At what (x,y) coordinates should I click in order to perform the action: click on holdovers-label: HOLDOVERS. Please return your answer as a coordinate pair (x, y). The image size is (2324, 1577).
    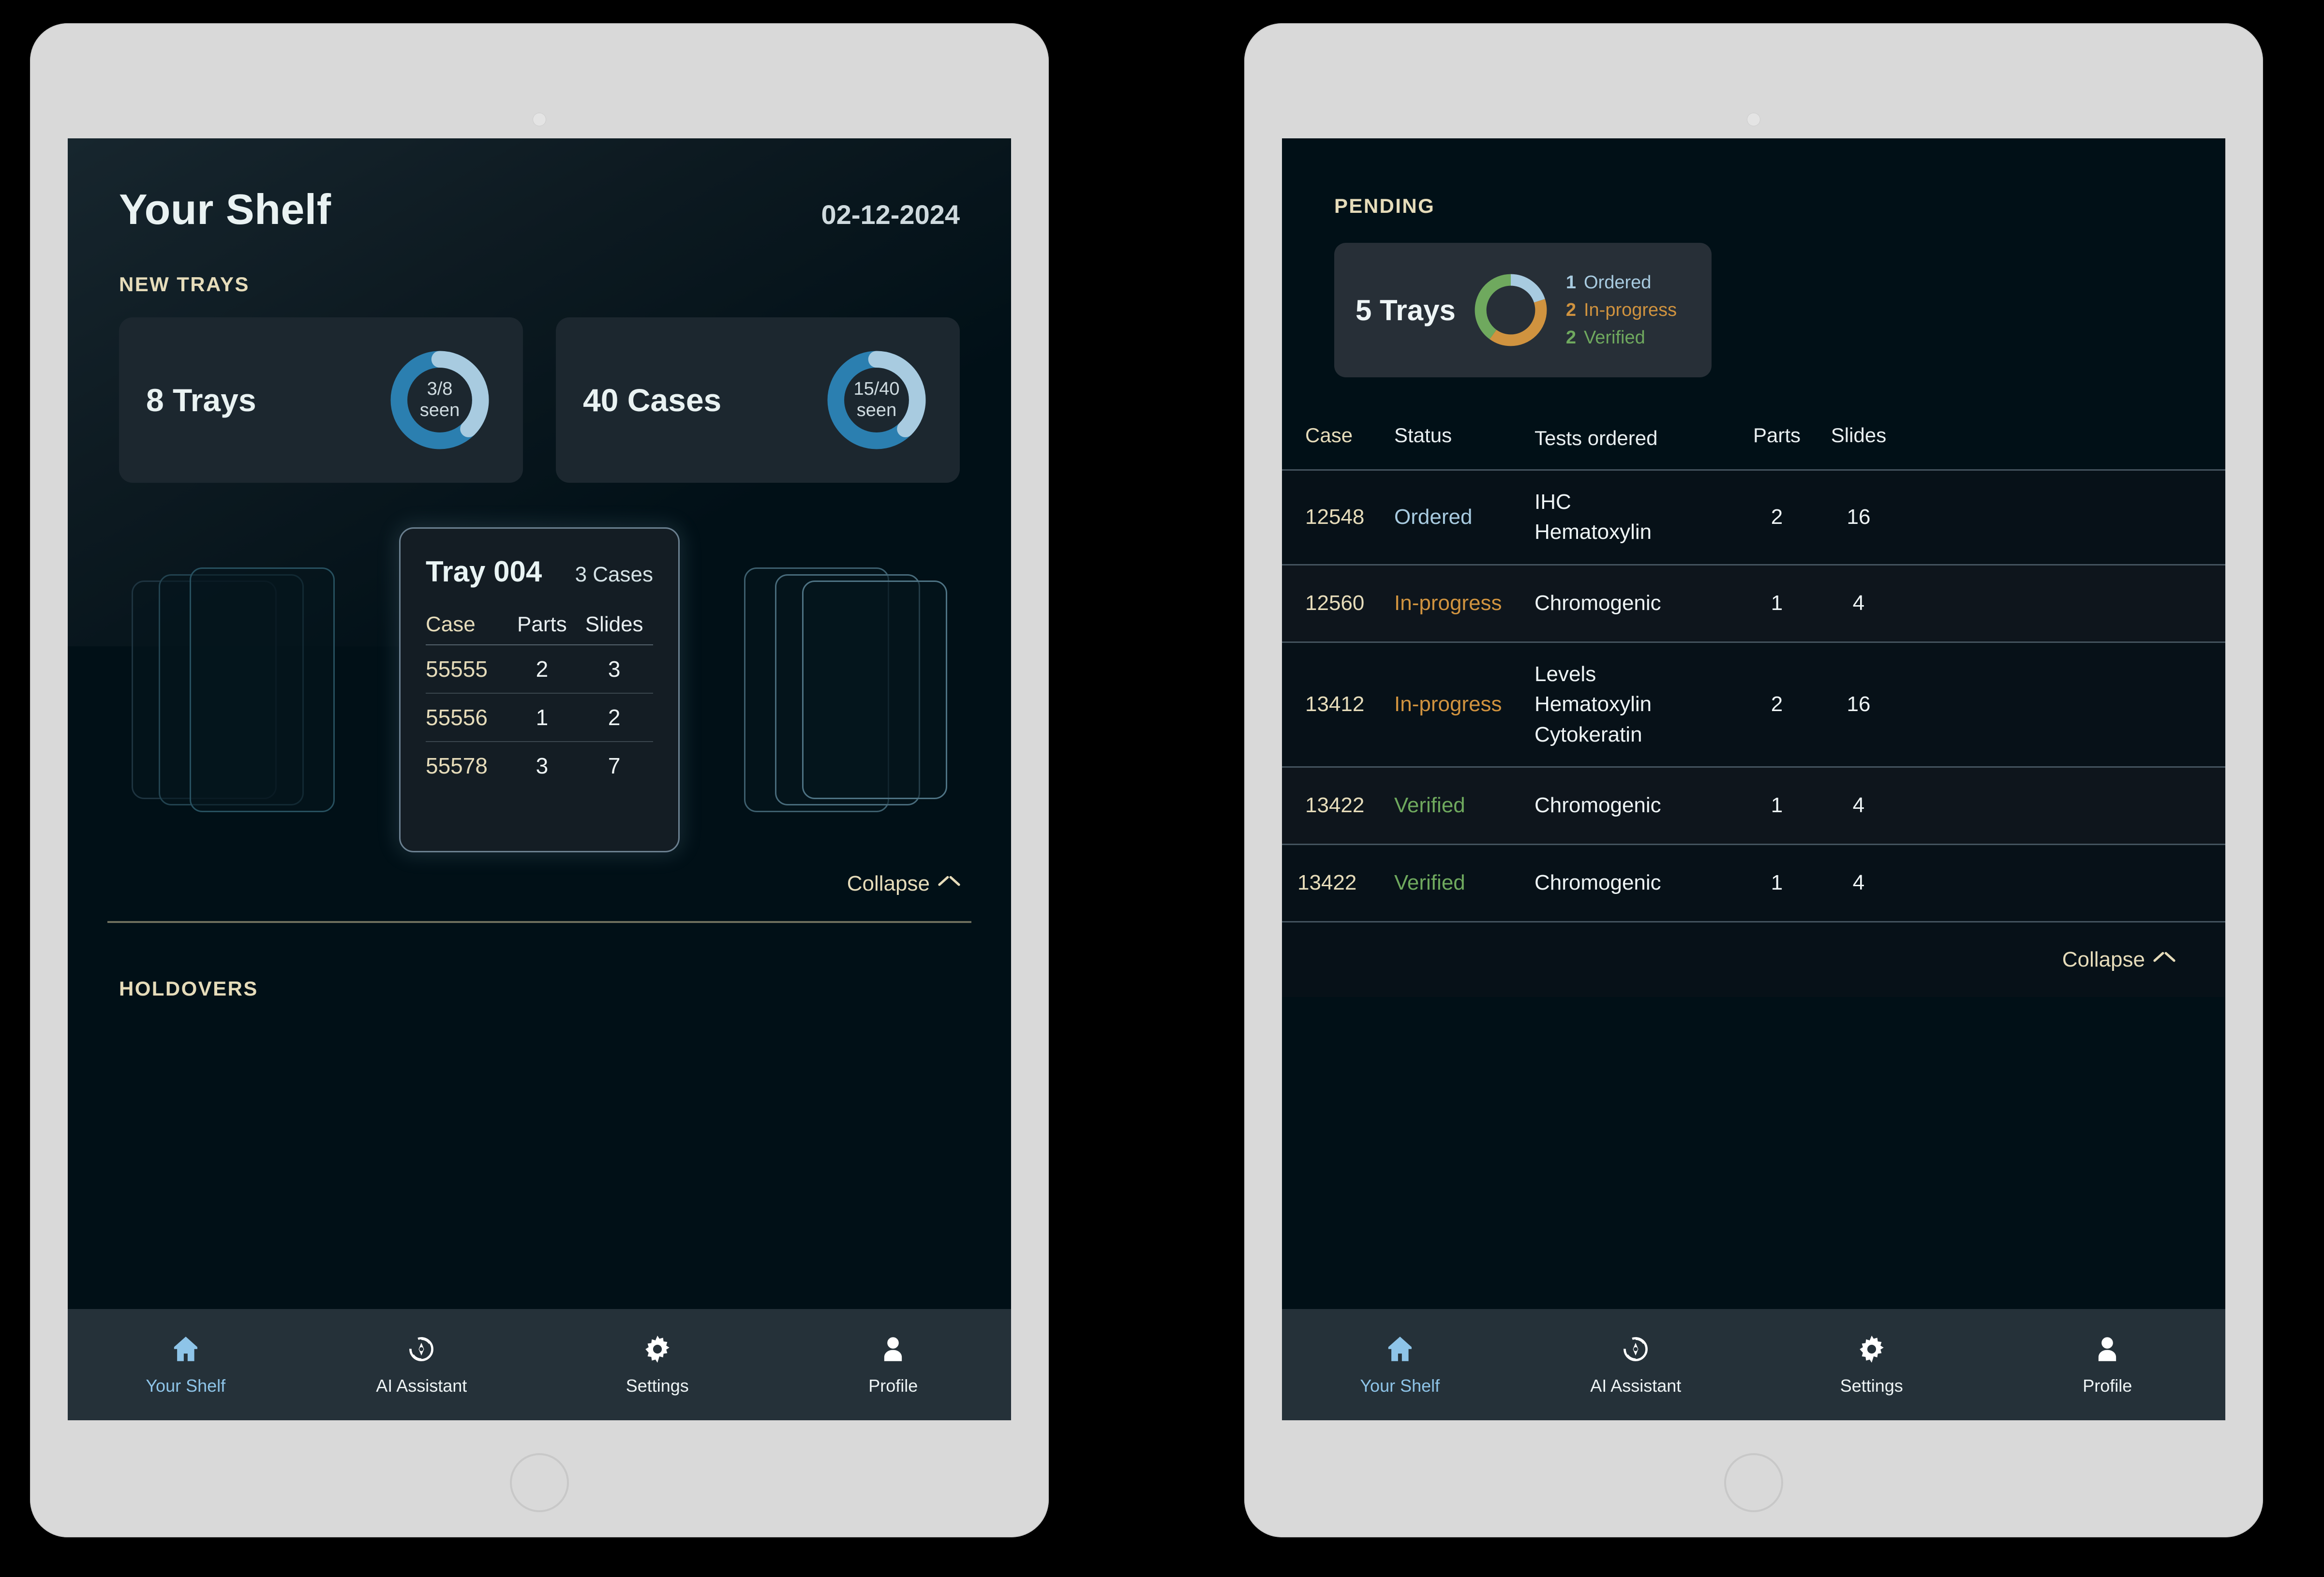
    Looking at the image, I should click on (189, 988).